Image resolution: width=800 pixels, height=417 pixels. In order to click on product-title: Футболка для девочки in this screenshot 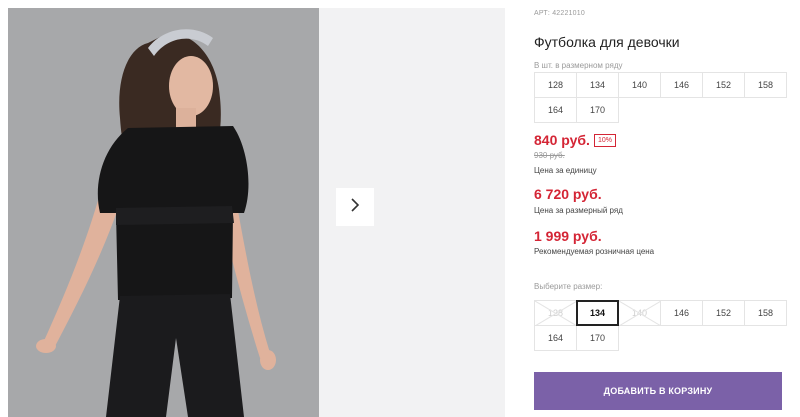, I will do `click(607, 42)`.